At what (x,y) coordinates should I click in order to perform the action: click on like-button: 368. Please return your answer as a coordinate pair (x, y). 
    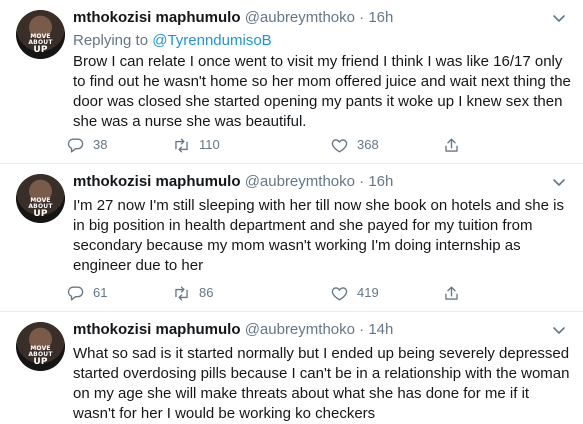
    Looking at the image, I should click on (354, 145).